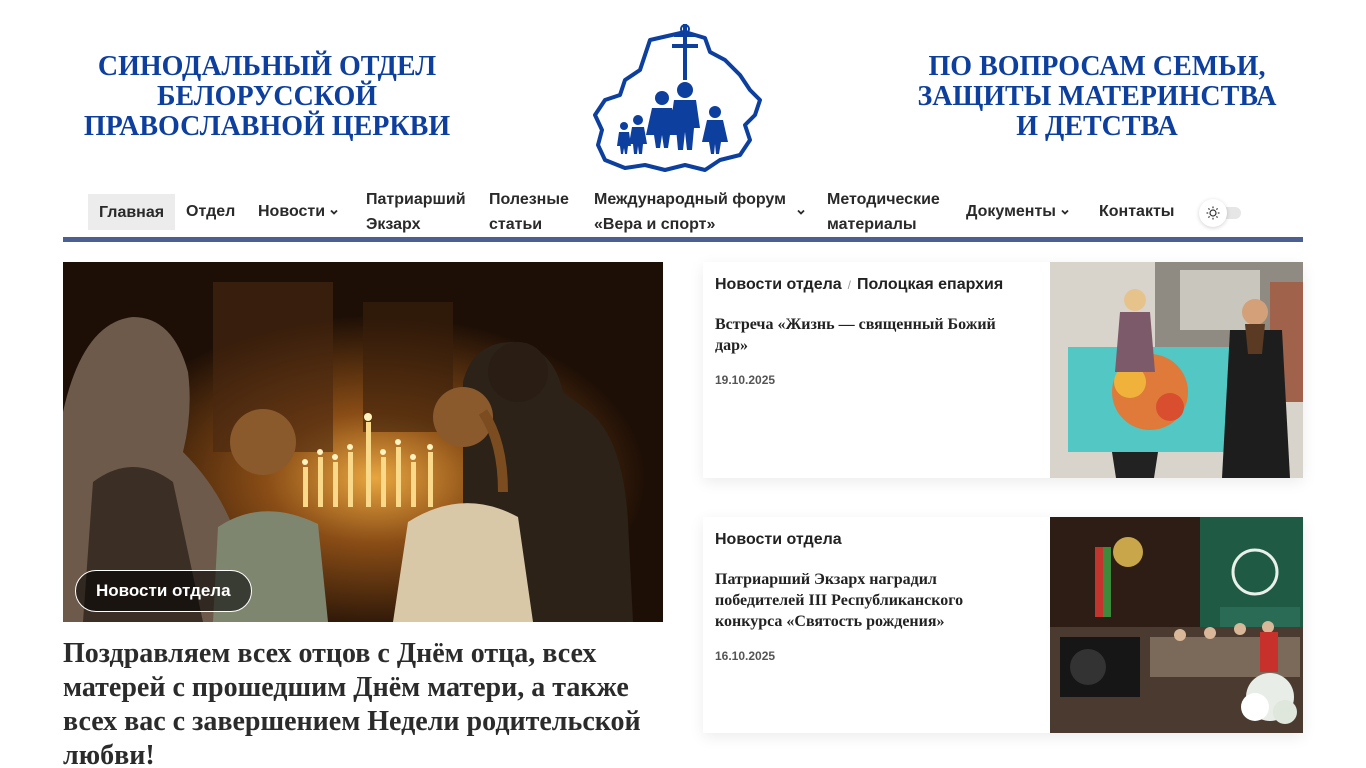 The image size is (1366, 768). What do you see at coordinates (1097, 126) in the screenshot?
I see `site-title-line: И ДЕТСТВА` at bounding box center [1097, 126].